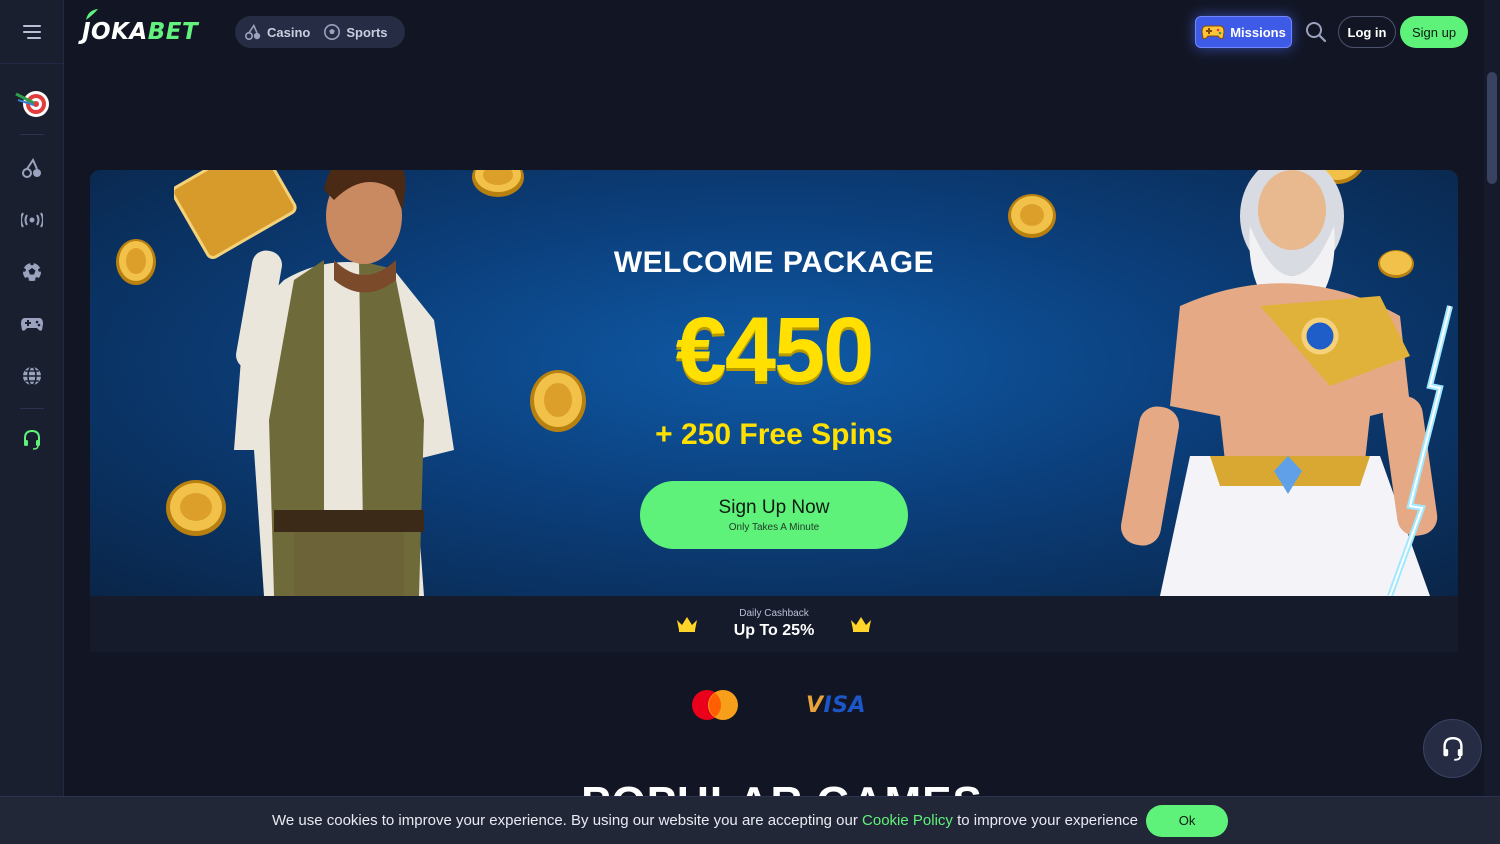 This screenshot has height=844, width=1500. I want to click on missions-button: Missions, so click(1243, 32).